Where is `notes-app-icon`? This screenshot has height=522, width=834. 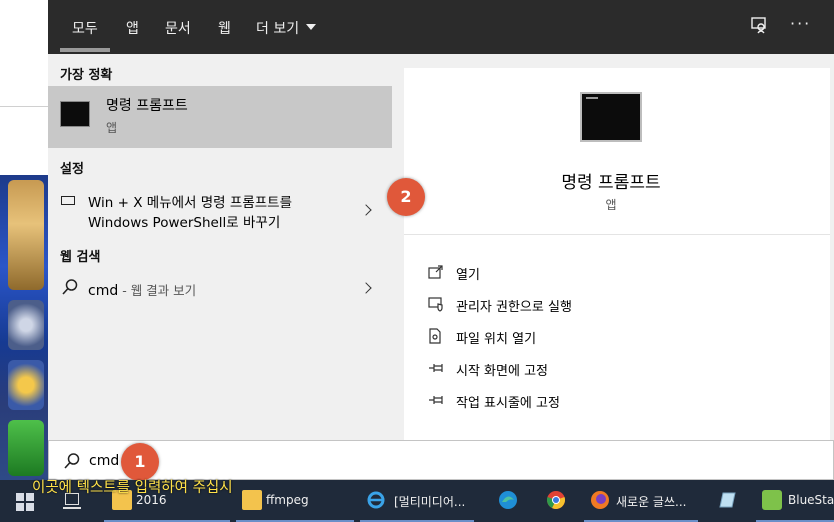 notes-app-icon is located at coordinates (727, 500).